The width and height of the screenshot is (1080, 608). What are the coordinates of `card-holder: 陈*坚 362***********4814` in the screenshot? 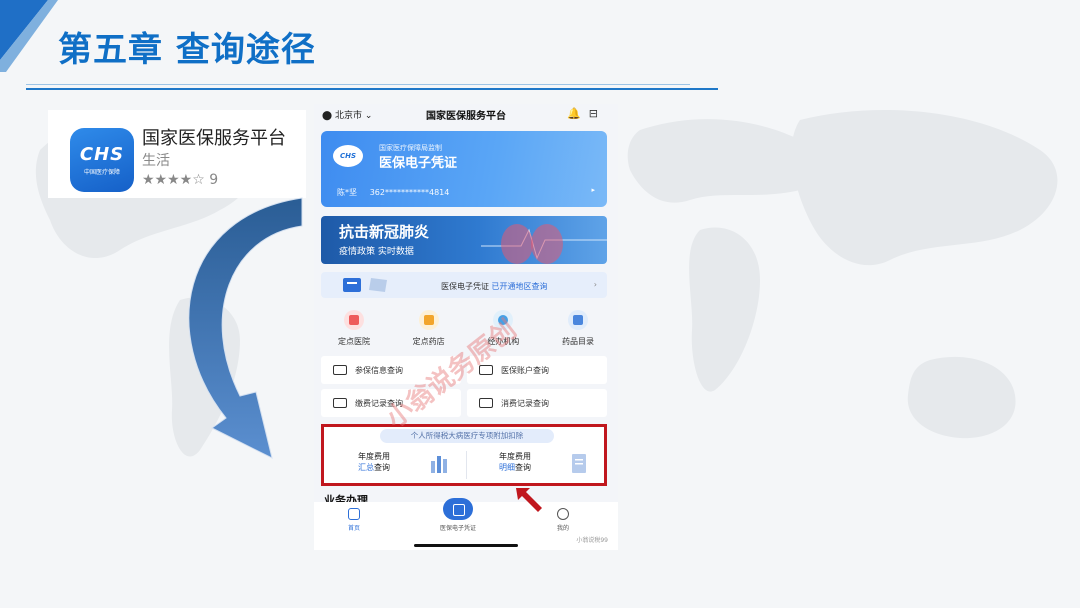 It's located at (393, 192).